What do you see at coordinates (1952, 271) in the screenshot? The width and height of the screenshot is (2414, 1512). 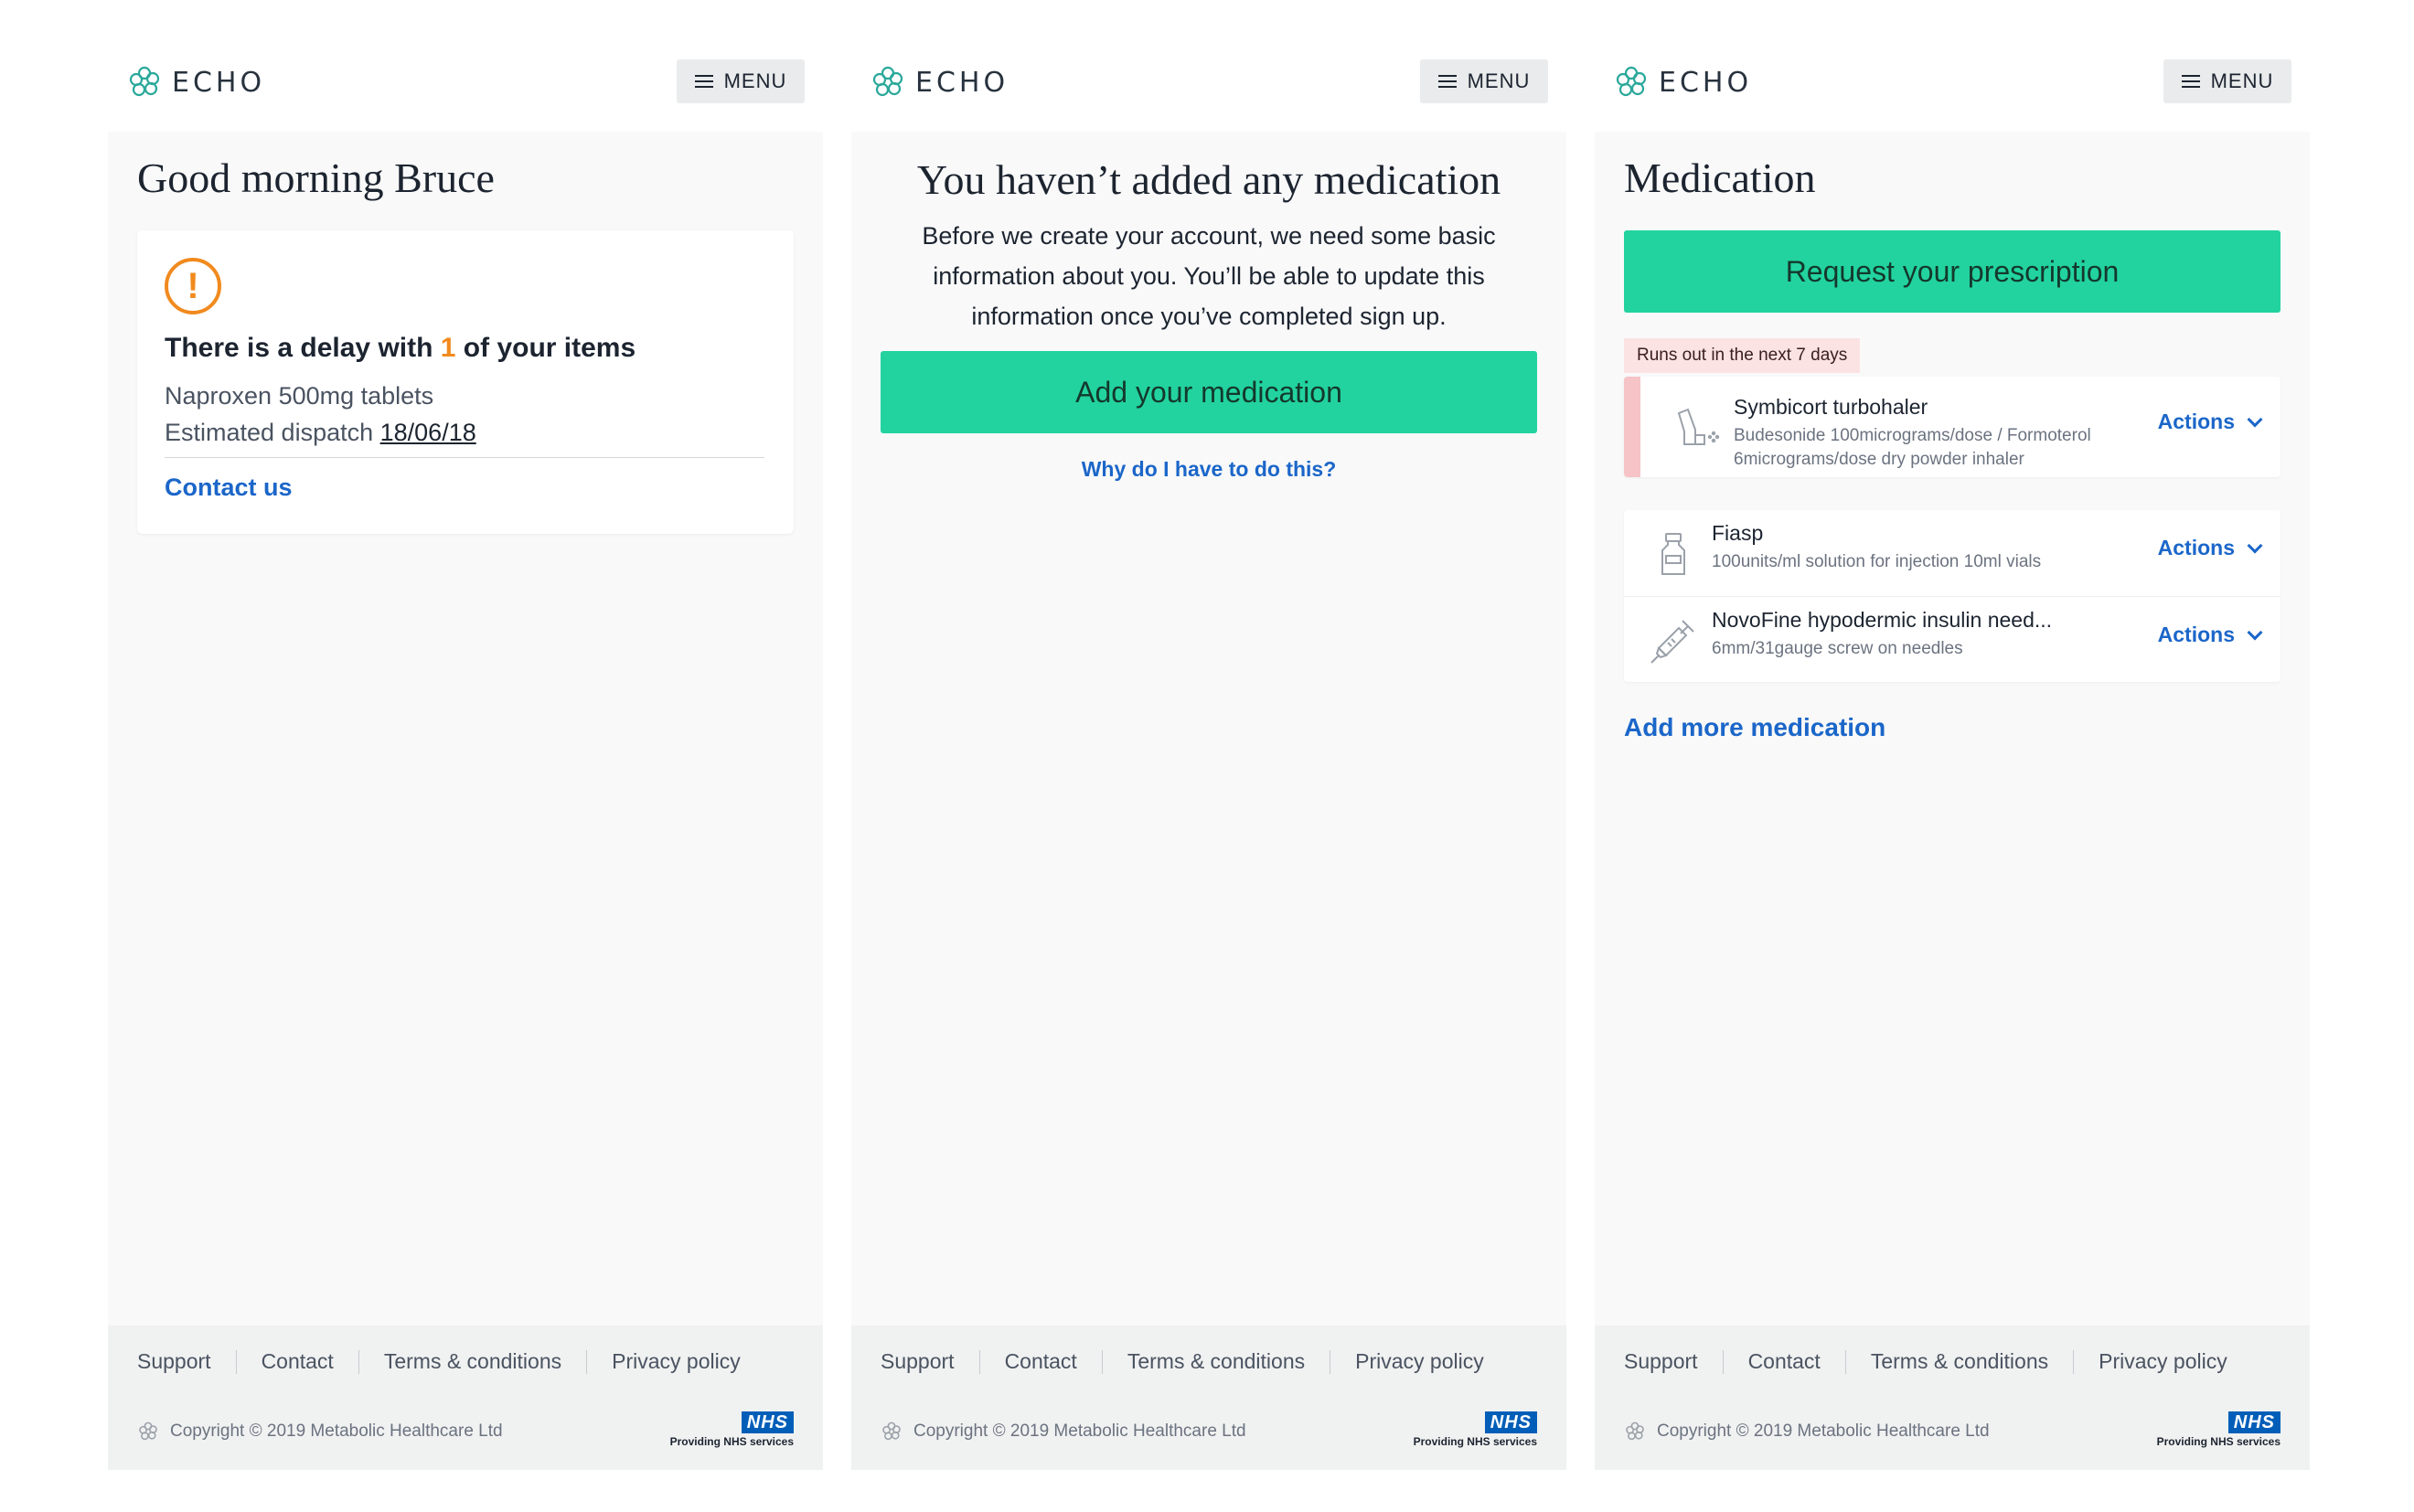 I see `request-prescription-button: Request your prescription` at bounding box center [1952, 271].